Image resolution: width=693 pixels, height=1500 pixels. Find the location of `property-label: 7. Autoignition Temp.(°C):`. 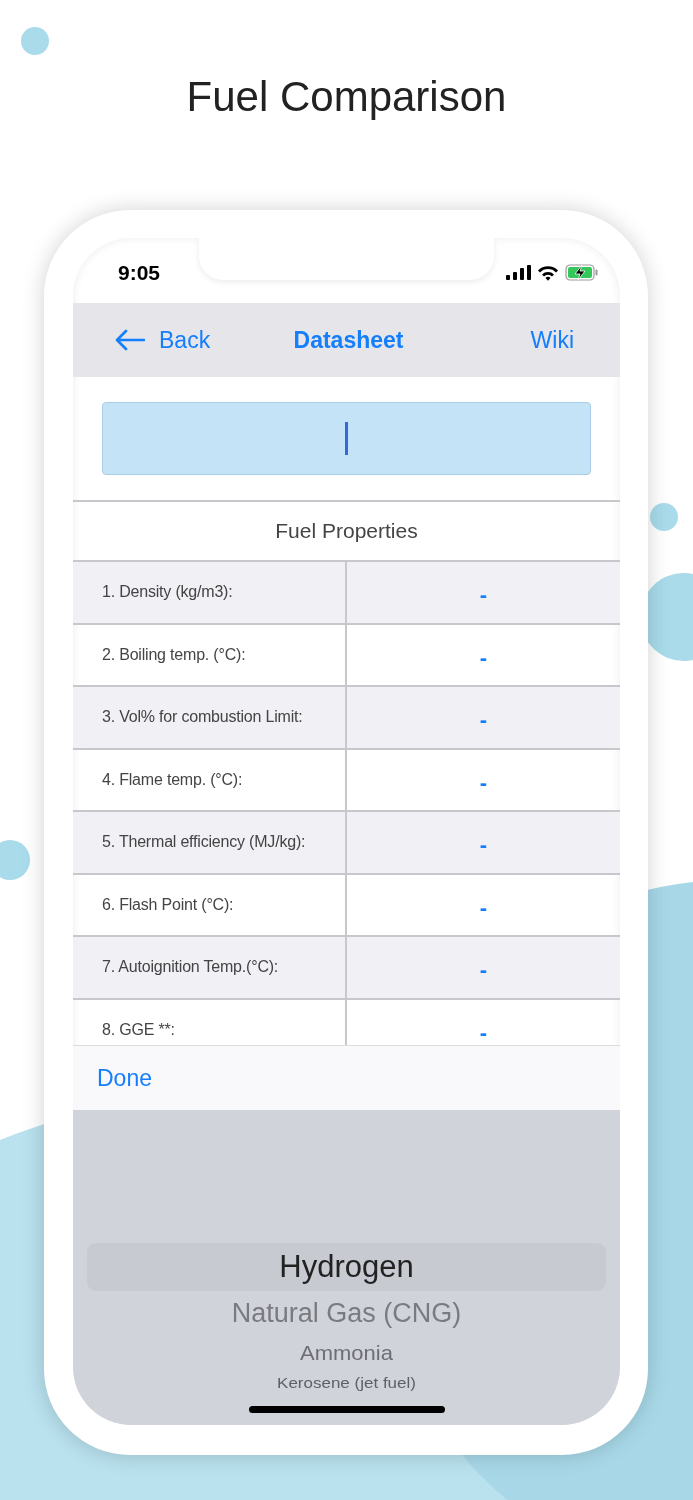

property-label: 7. Autoignition Temp.(°C): is located at coordinates (190, 967).